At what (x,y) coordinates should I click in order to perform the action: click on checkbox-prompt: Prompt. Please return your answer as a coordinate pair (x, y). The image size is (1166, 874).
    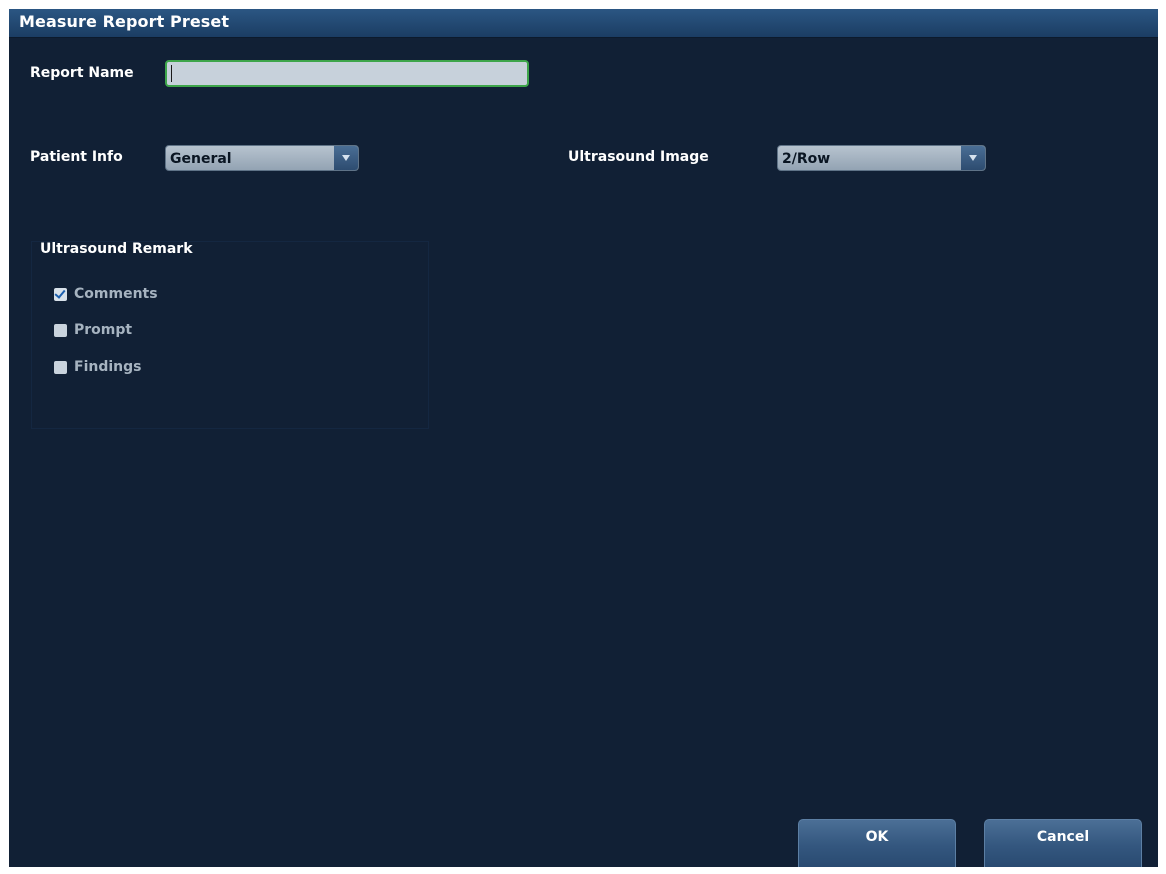
    Looking at the image, I should click on (93, 330).